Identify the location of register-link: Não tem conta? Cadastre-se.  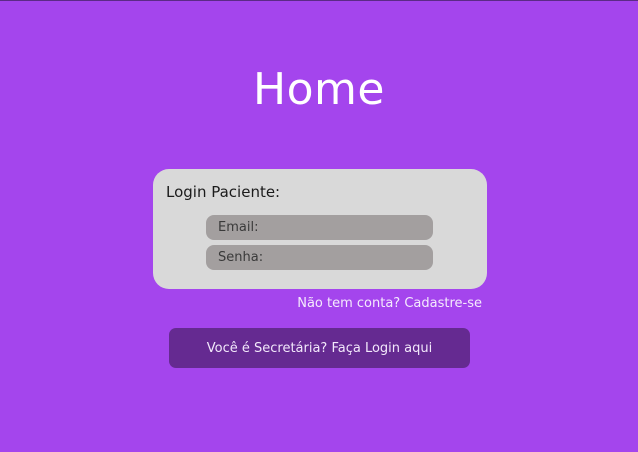
(389, 303).